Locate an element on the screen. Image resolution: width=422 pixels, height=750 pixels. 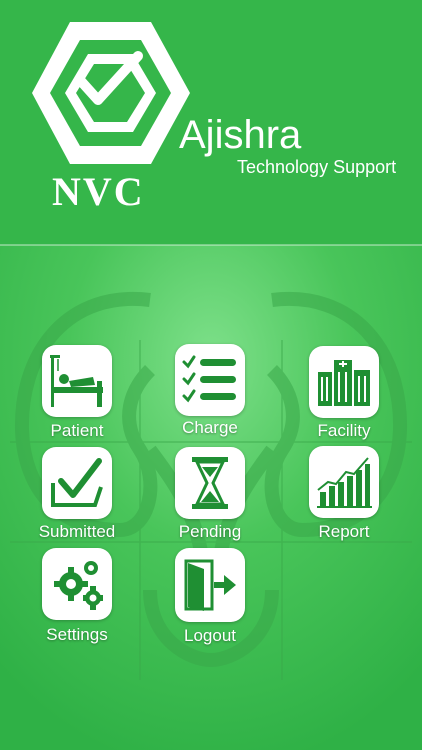
report-tile is located at coordinates (344, 482).